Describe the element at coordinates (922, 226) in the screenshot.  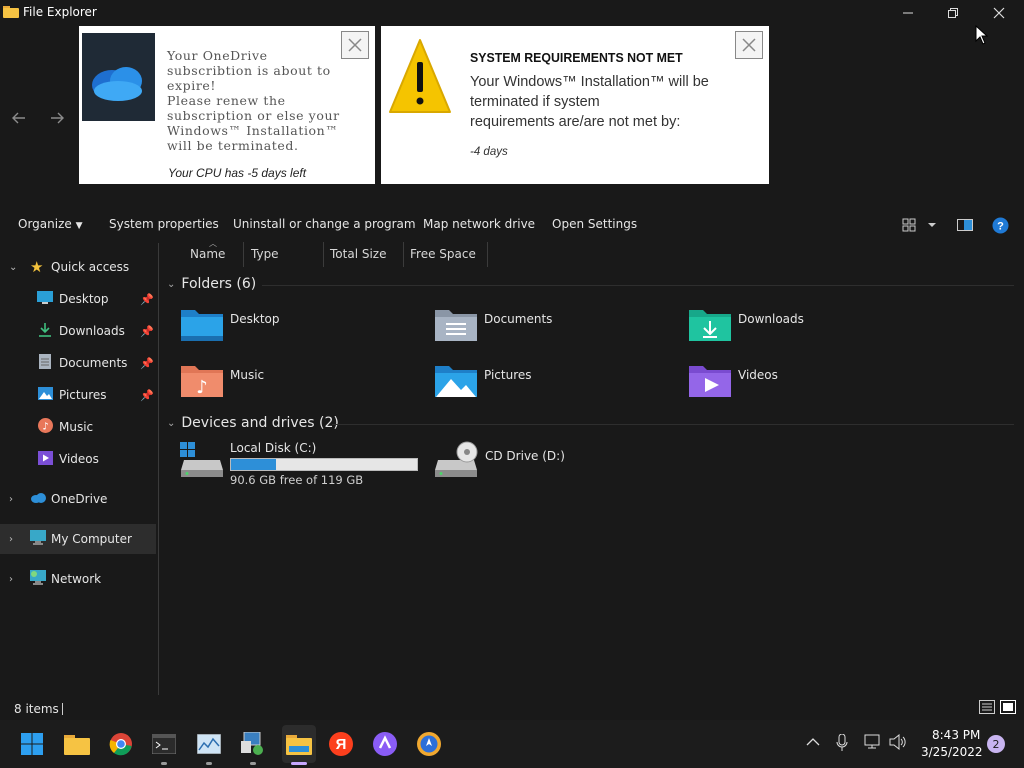
I see `view-options-button` at that location.